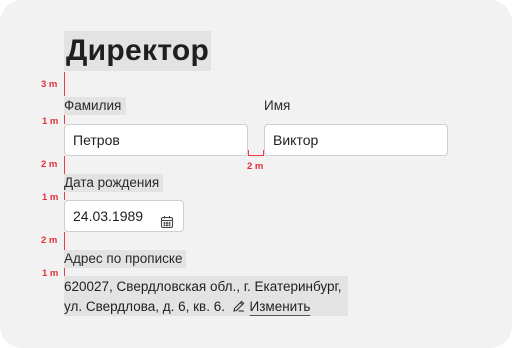  What do you see at coordinates (113, 183) in the screenshot?
I see `birth-date-label: Дата рождения` at bounding box center [113, 183].